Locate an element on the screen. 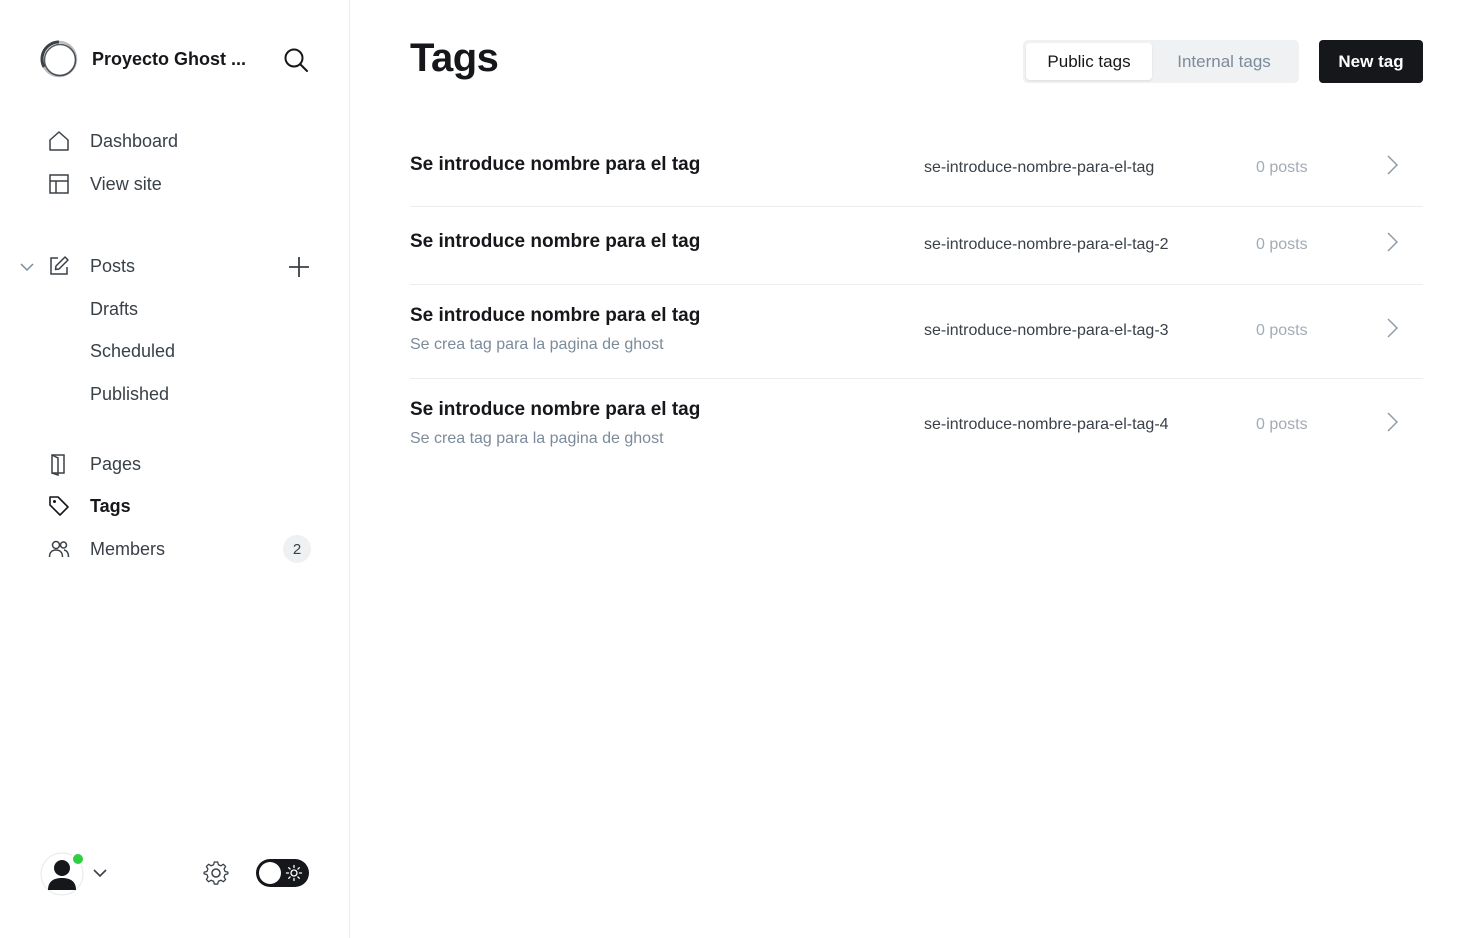  nav-members-label: Members is located at coordinates (128, 548).